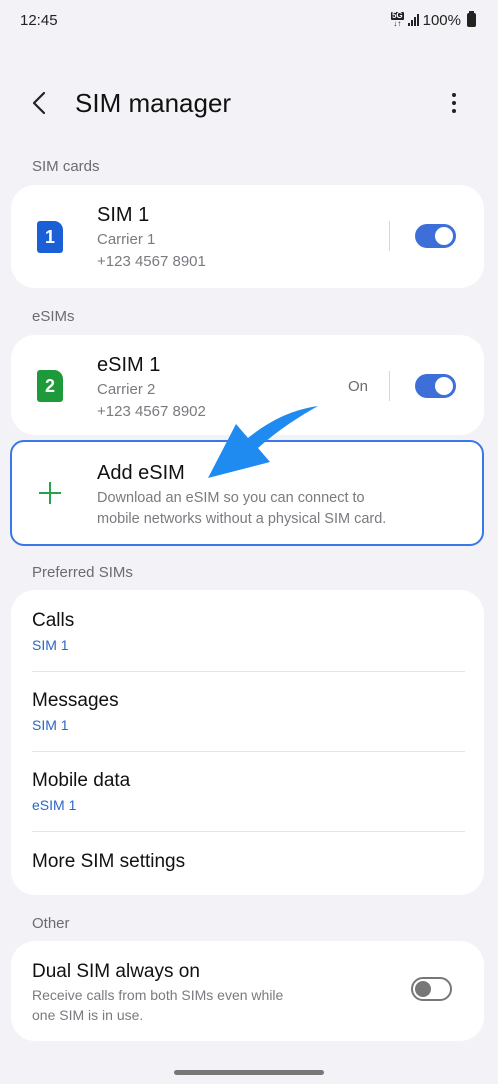 This screenshot has width=498, height=1084. Describe the element at coordinates (126, 239) in the screenshot. I see `sim1-carrier: Carrier 1` at that location.